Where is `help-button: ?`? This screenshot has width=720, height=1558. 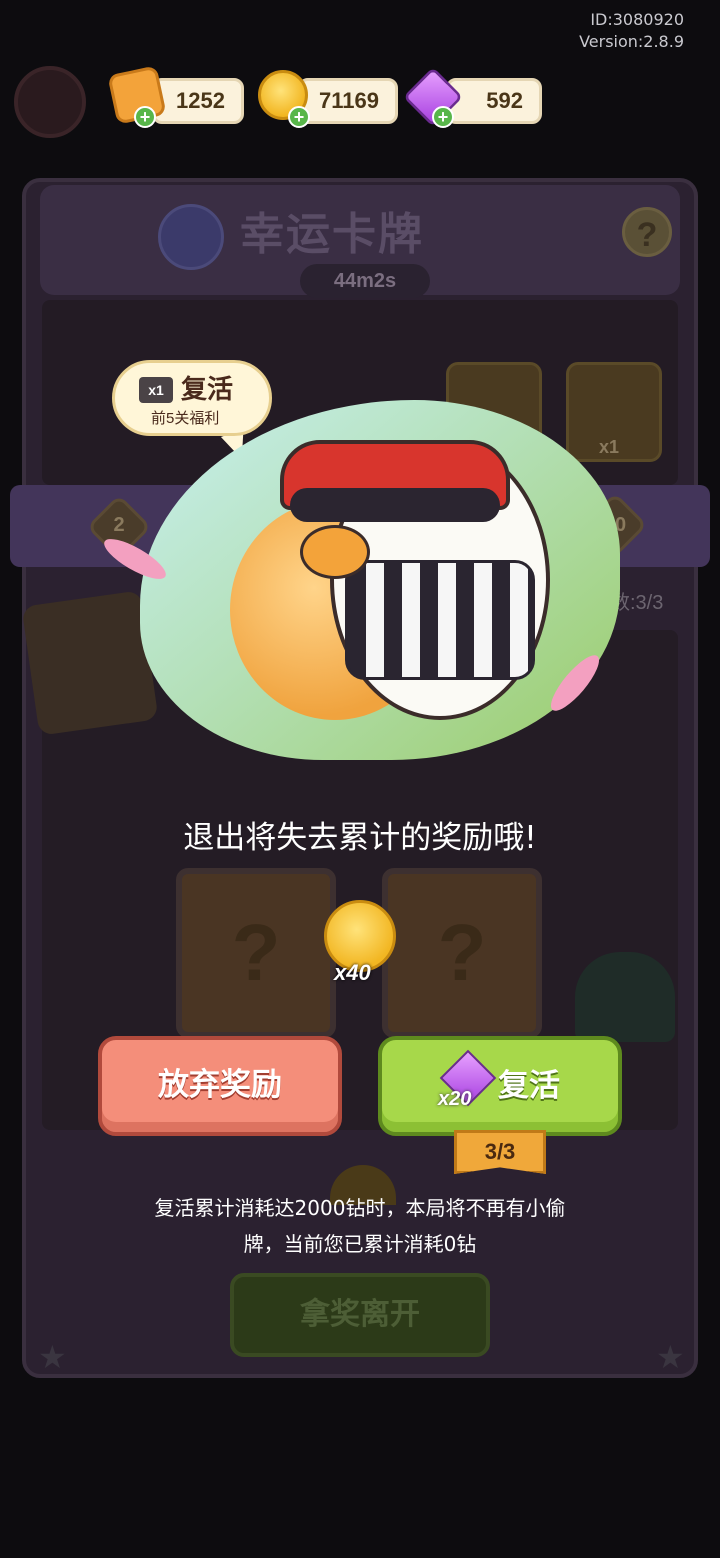 help-button: ? is located at coordinates (647, 232).